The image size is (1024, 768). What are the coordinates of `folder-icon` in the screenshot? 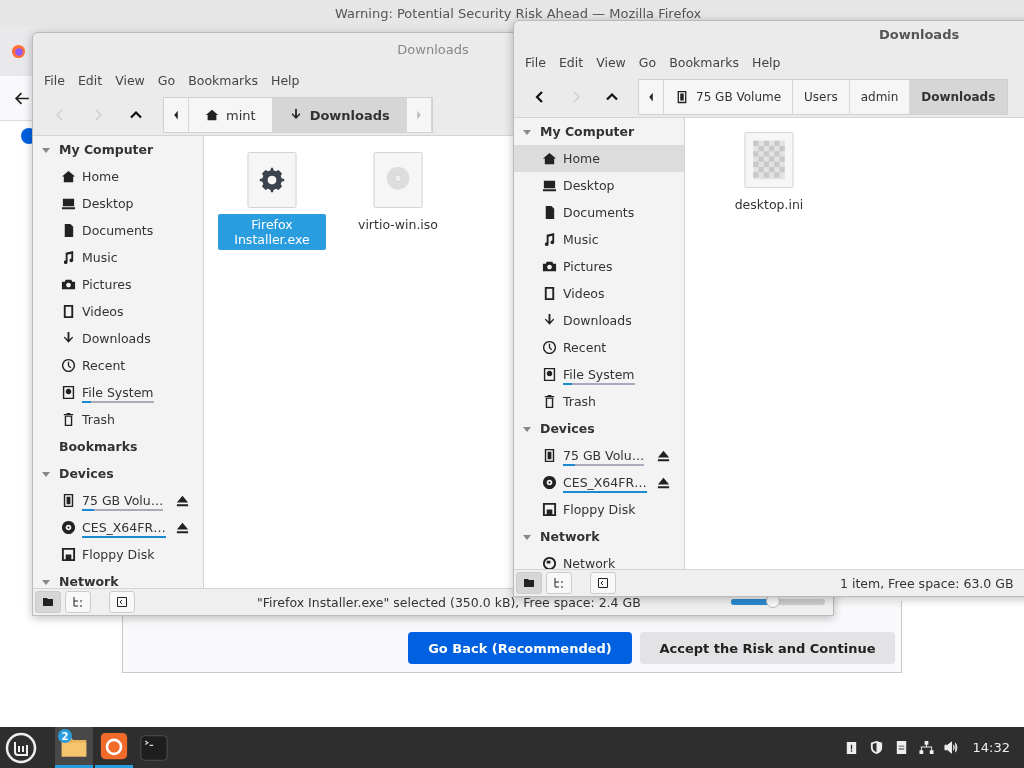 It's located at (48, 602).